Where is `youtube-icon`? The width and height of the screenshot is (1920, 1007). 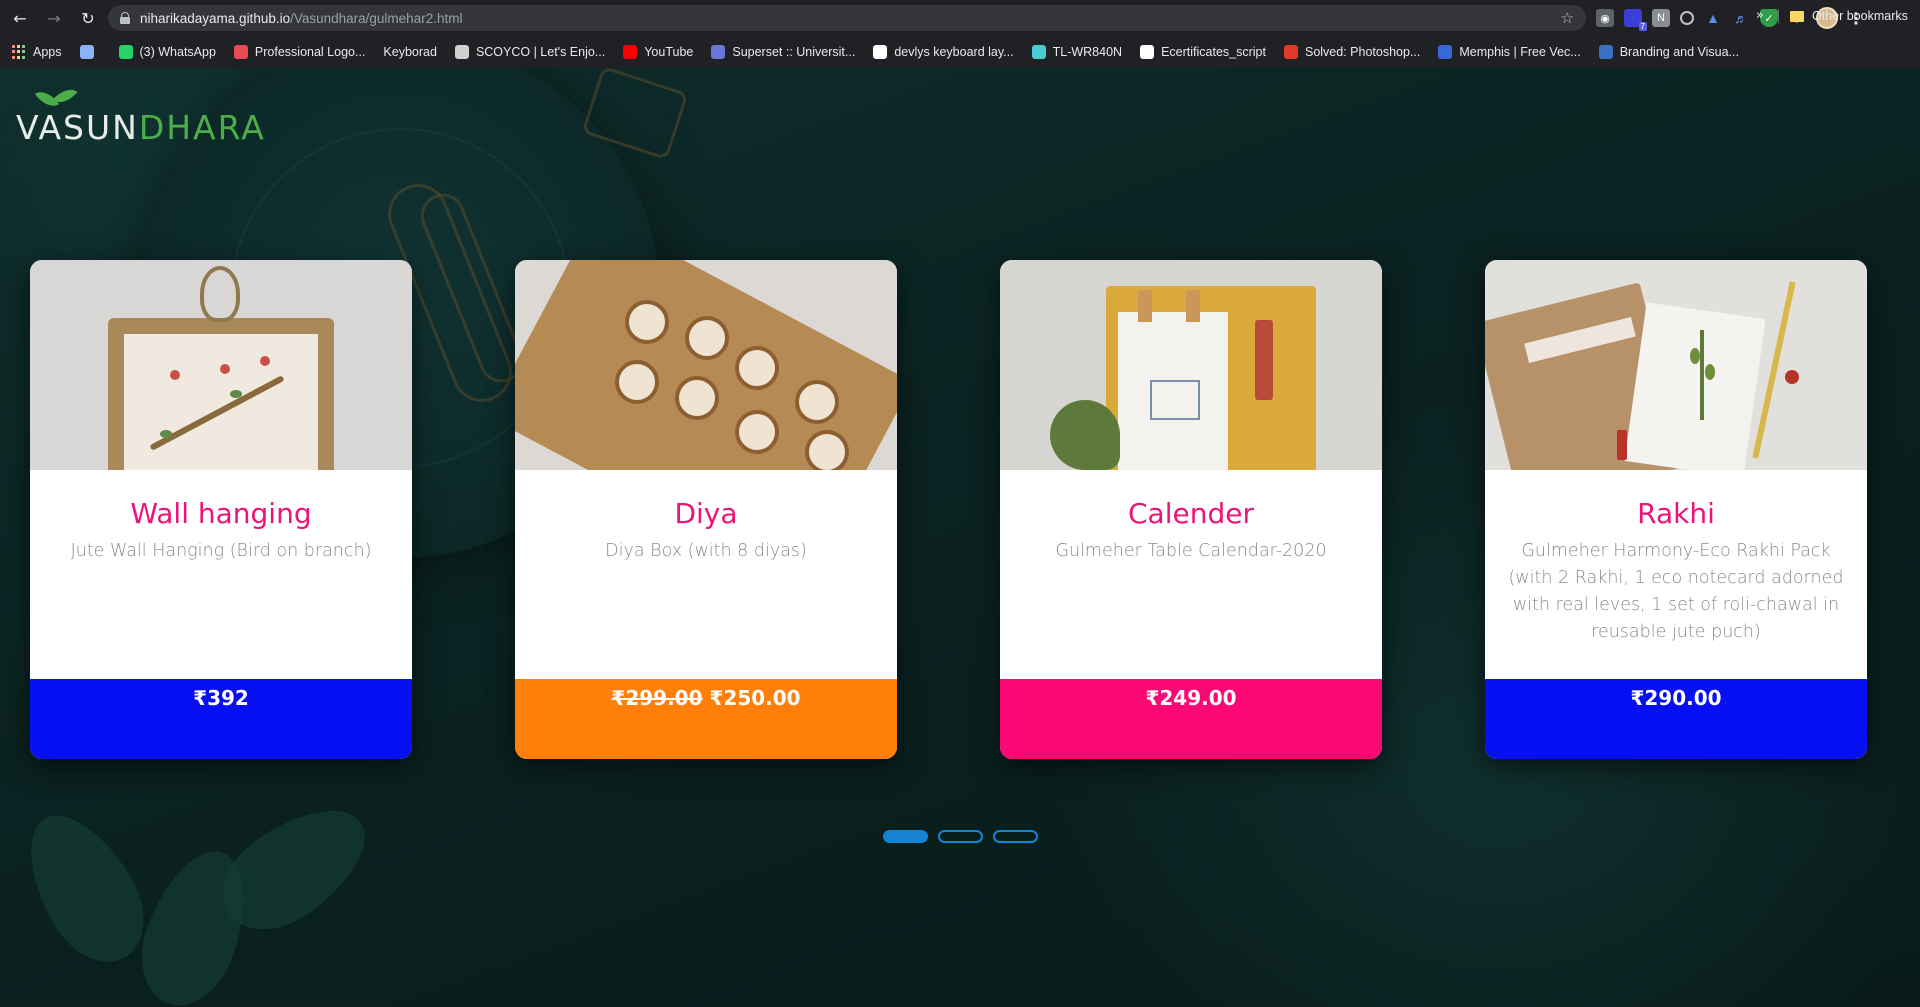
youtube-icon is located at coordinates (630, 52).